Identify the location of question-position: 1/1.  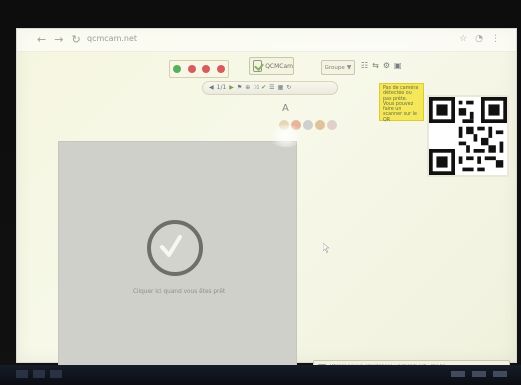
(221, 87).